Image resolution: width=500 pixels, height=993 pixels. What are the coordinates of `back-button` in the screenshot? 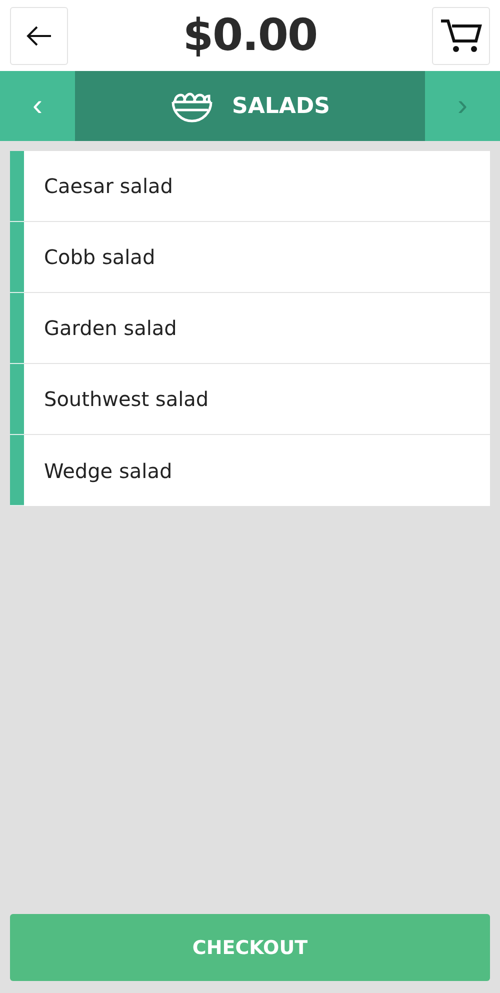 It's located at (39, 35).